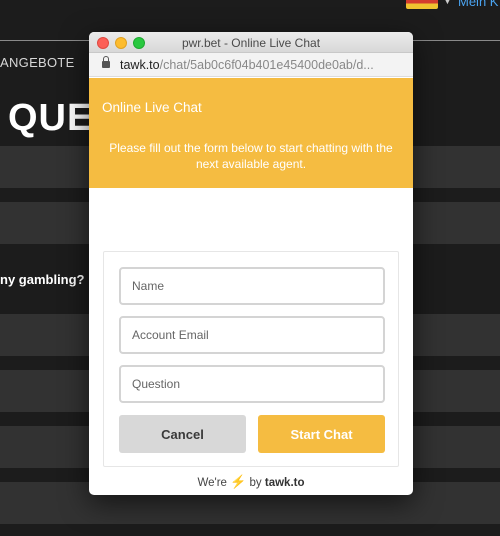 This screenshot has height=536, width=500. I want to click on language-link: Mein K, so click(478, 4).